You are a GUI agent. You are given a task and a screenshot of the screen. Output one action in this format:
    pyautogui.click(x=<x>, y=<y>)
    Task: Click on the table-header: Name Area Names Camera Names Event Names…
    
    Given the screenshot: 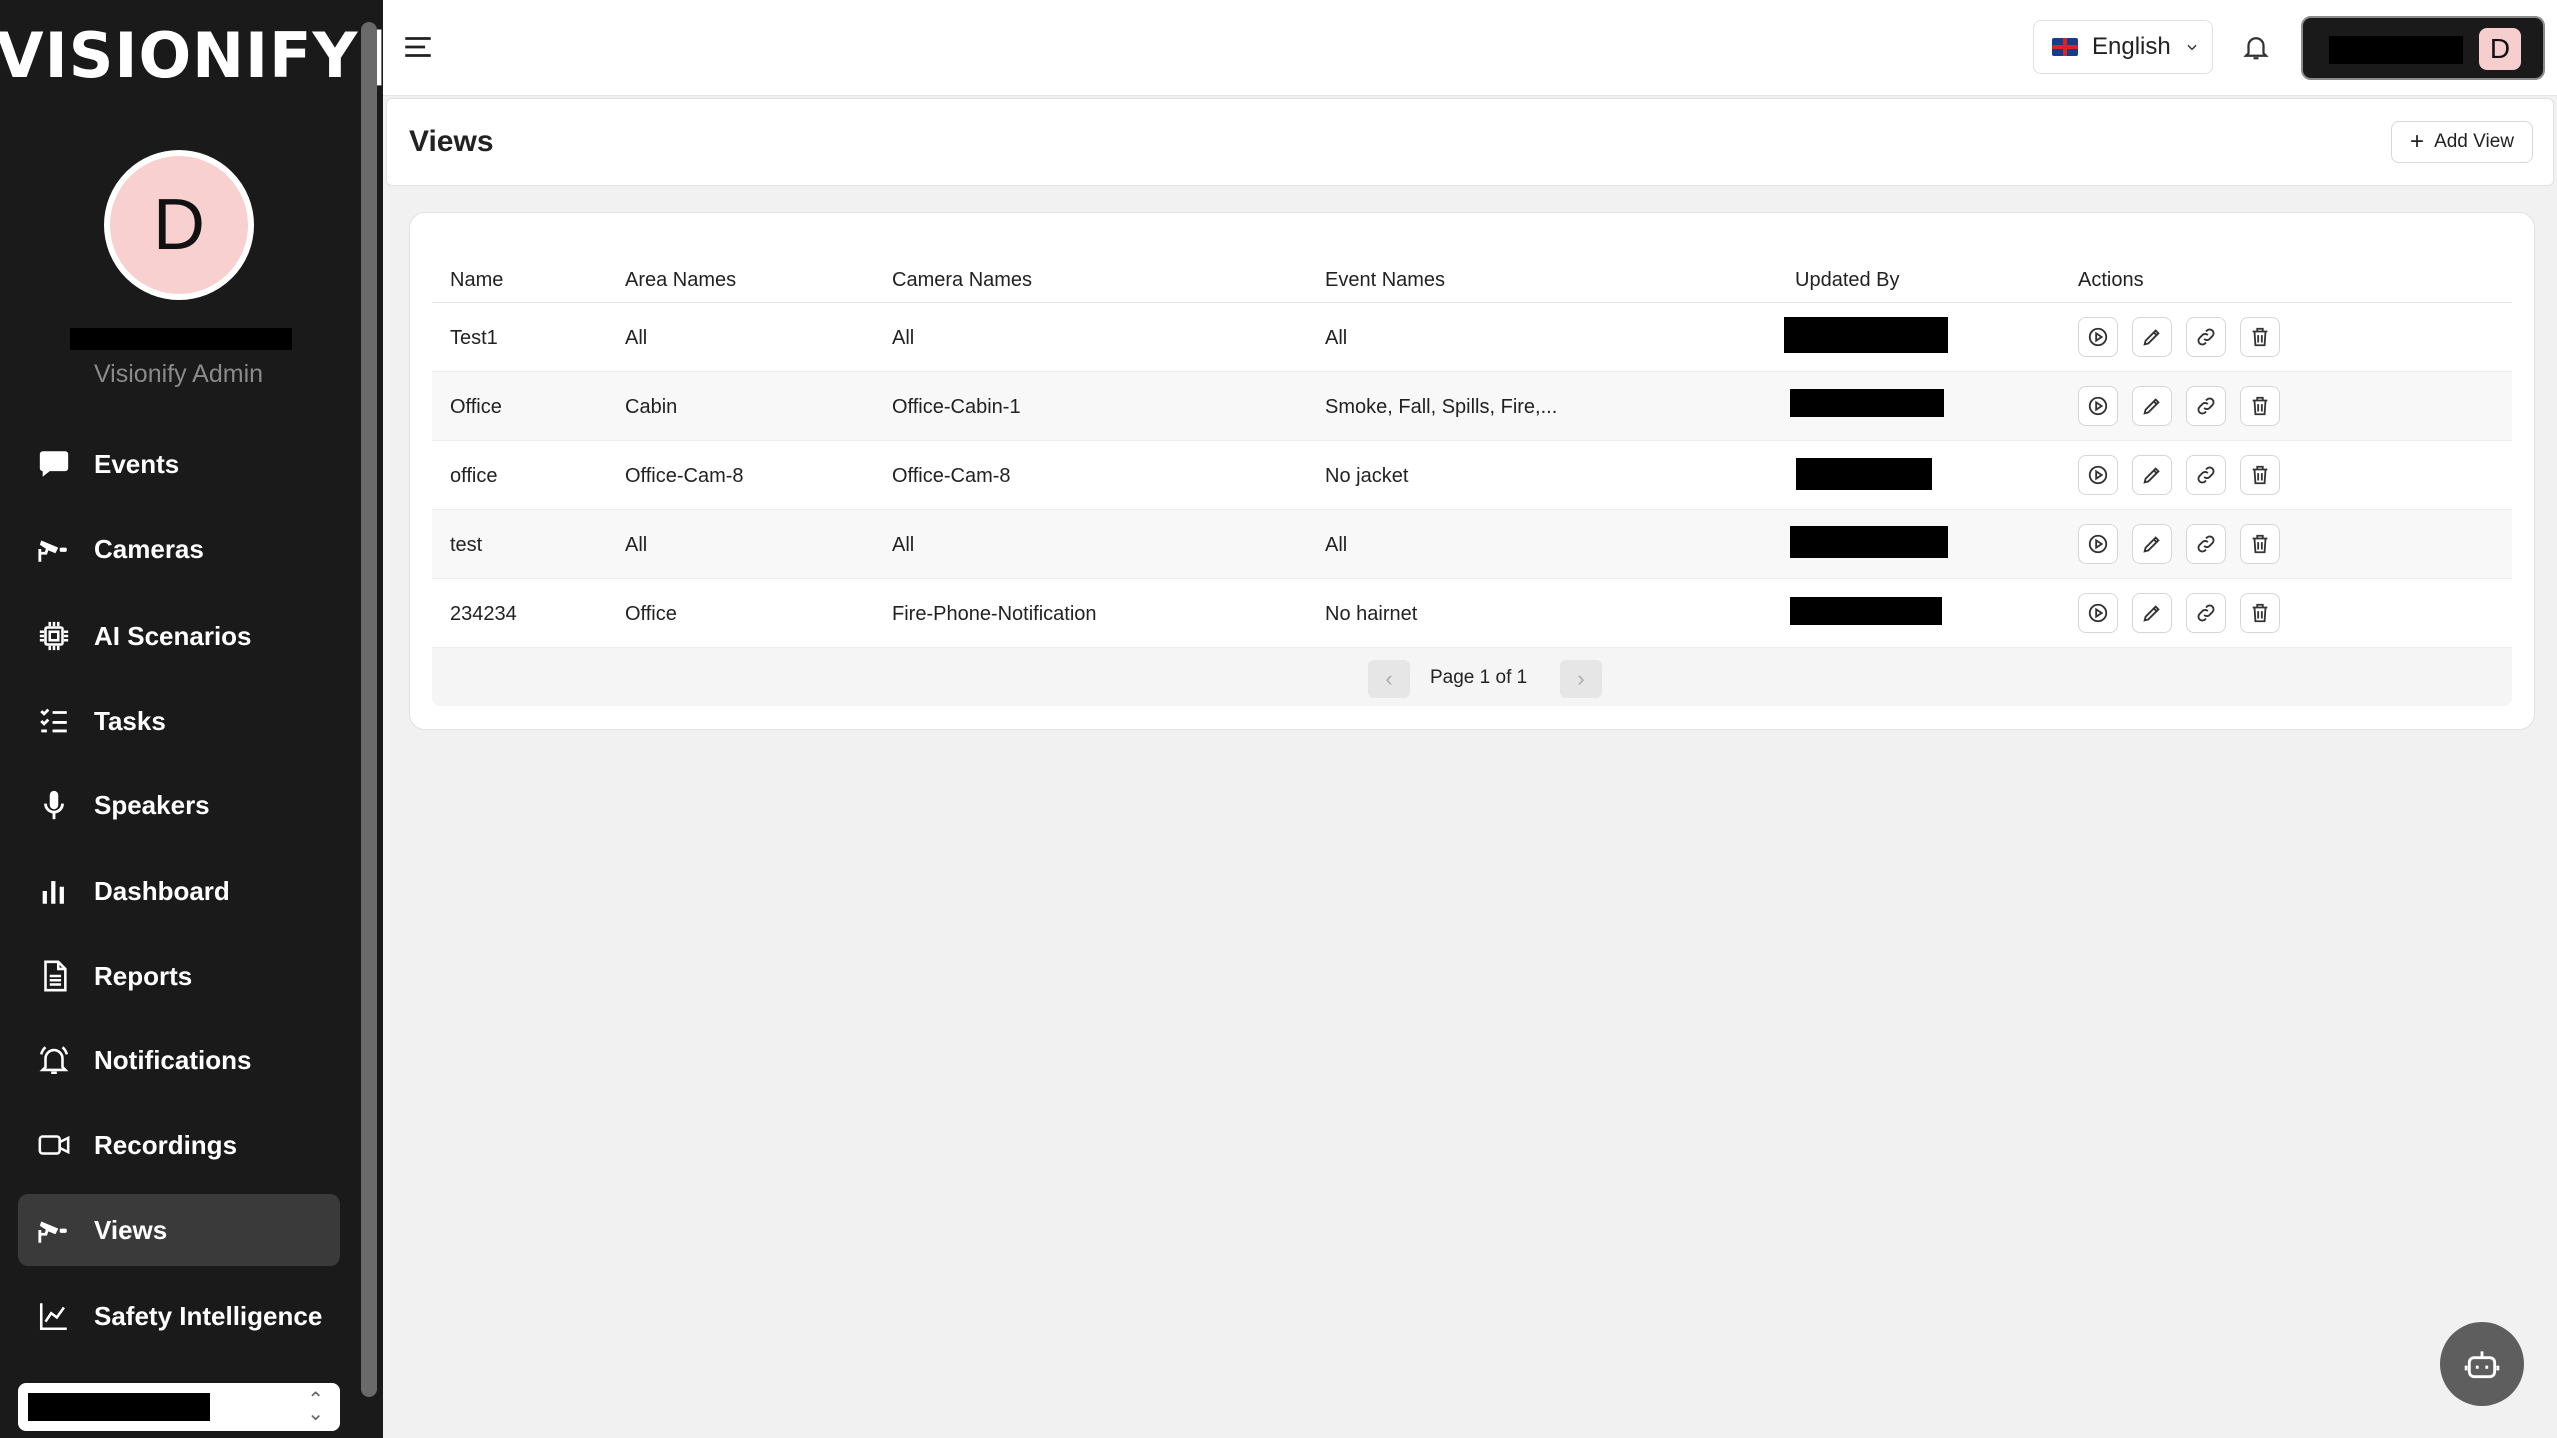 What is the action you would take?
    pyautogui.click(x=1472, y=269)
    